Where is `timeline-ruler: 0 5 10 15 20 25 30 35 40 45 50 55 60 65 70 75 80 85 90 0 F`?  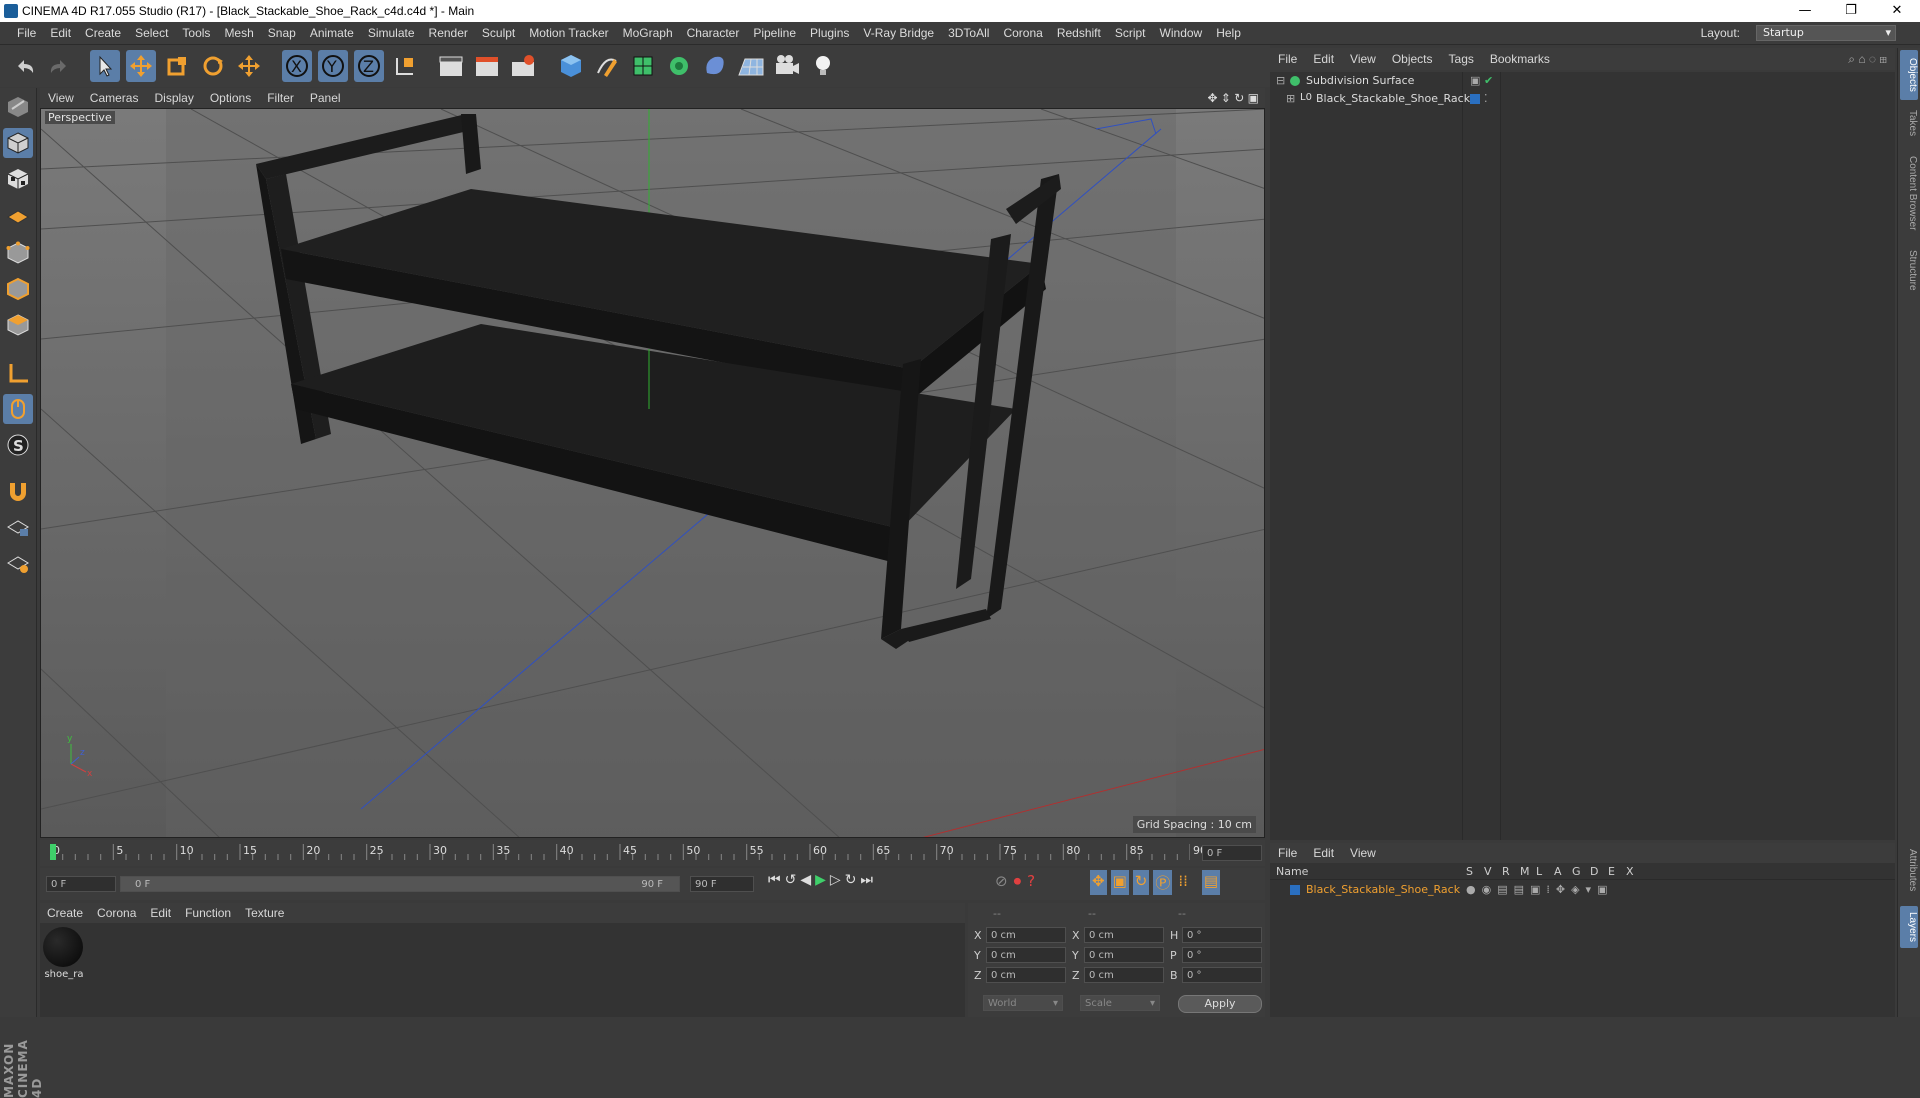 timeline-ruler: 0 5 10 15 20 25 30 35 40 45 50 55 60 65 70 75 80 85 90 0 F is located at coordinates (652, 853).